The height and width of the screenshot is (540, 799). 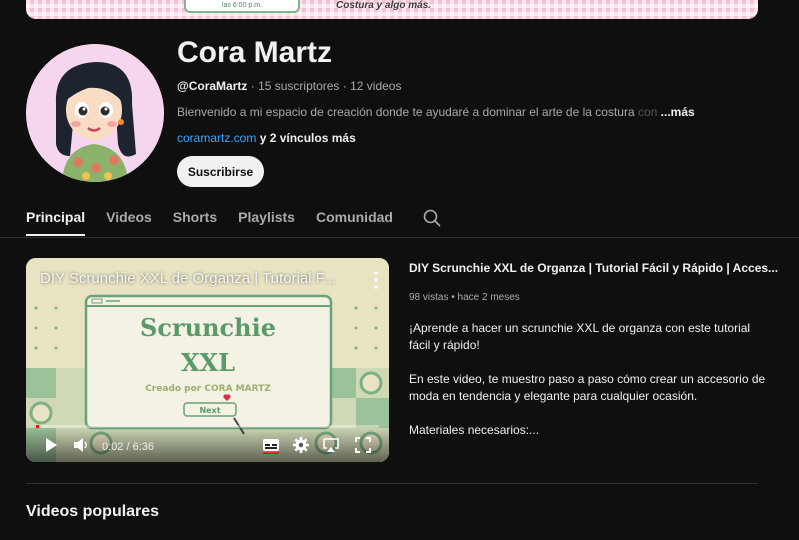 I want to click on thumb-title-line1: Scrunchie, so click(x=208, y=327).